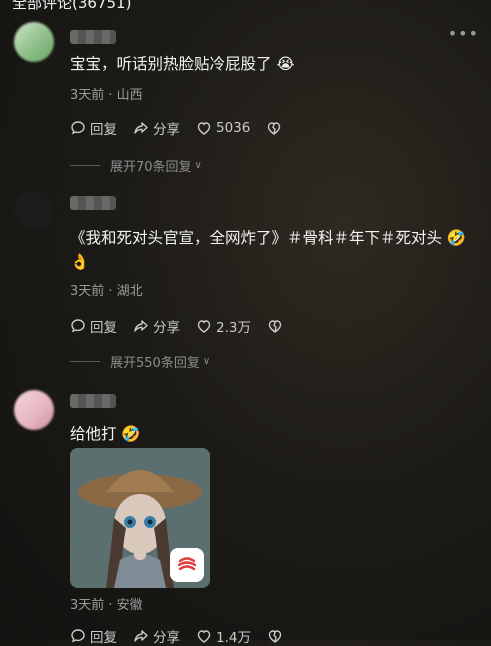 The width and height of the screenshot is (491, 646). I want to click on expand-replies-button: 展开70条回复 ∨, so click(136, 165).